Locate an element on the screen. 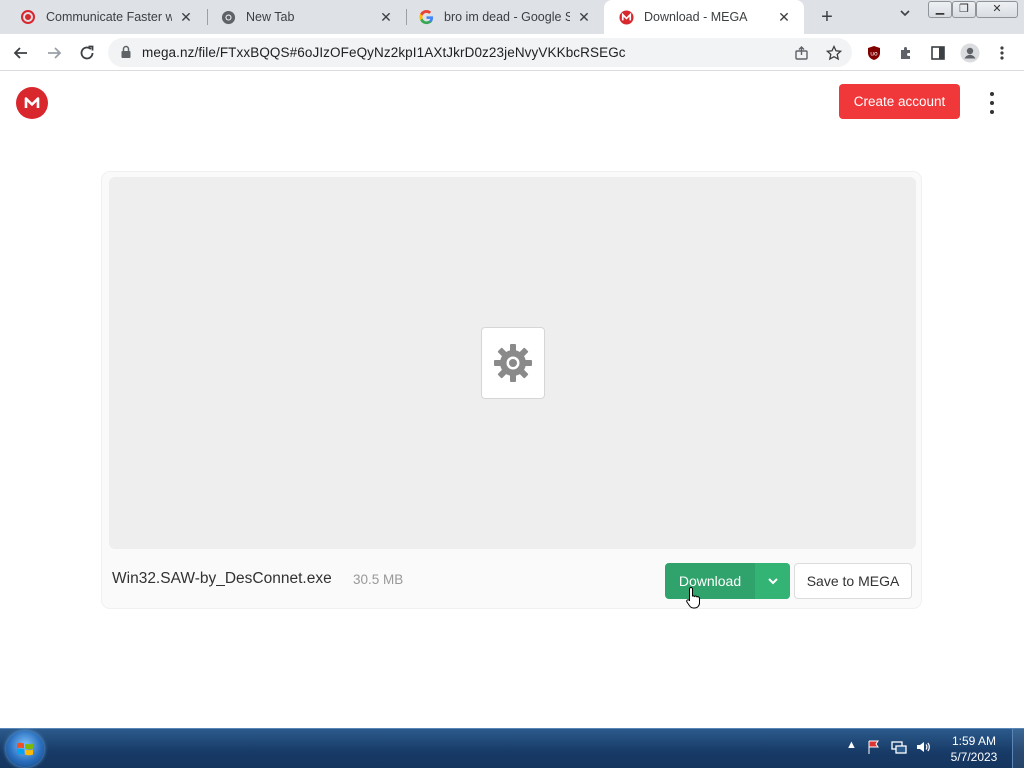 The height and width of the screenshot is (768, 1024). clock-time: 1:59 AM is located at coordinates (974, 741).